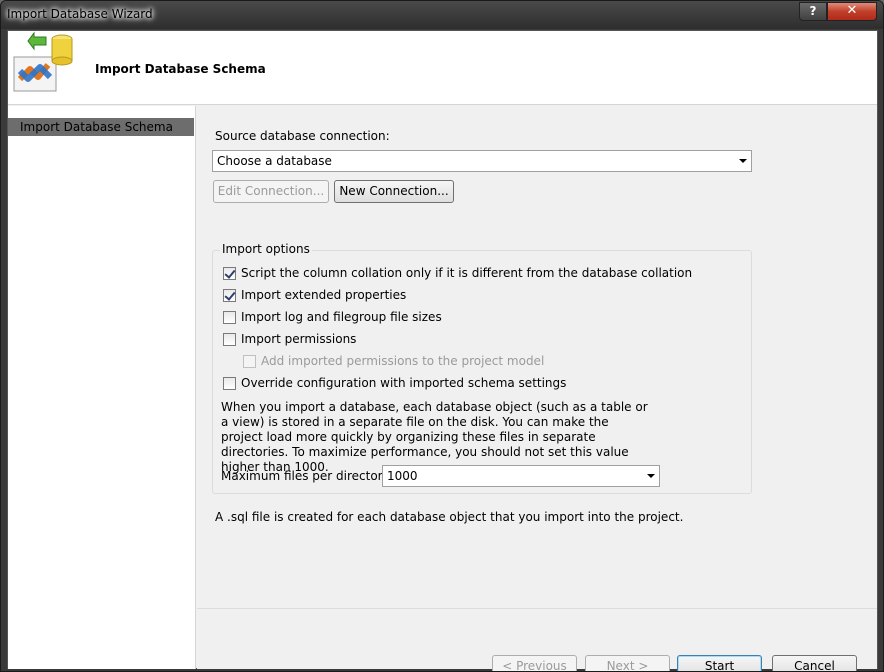  I want to click on page-title: Import Database Schema, so click(180, 69).